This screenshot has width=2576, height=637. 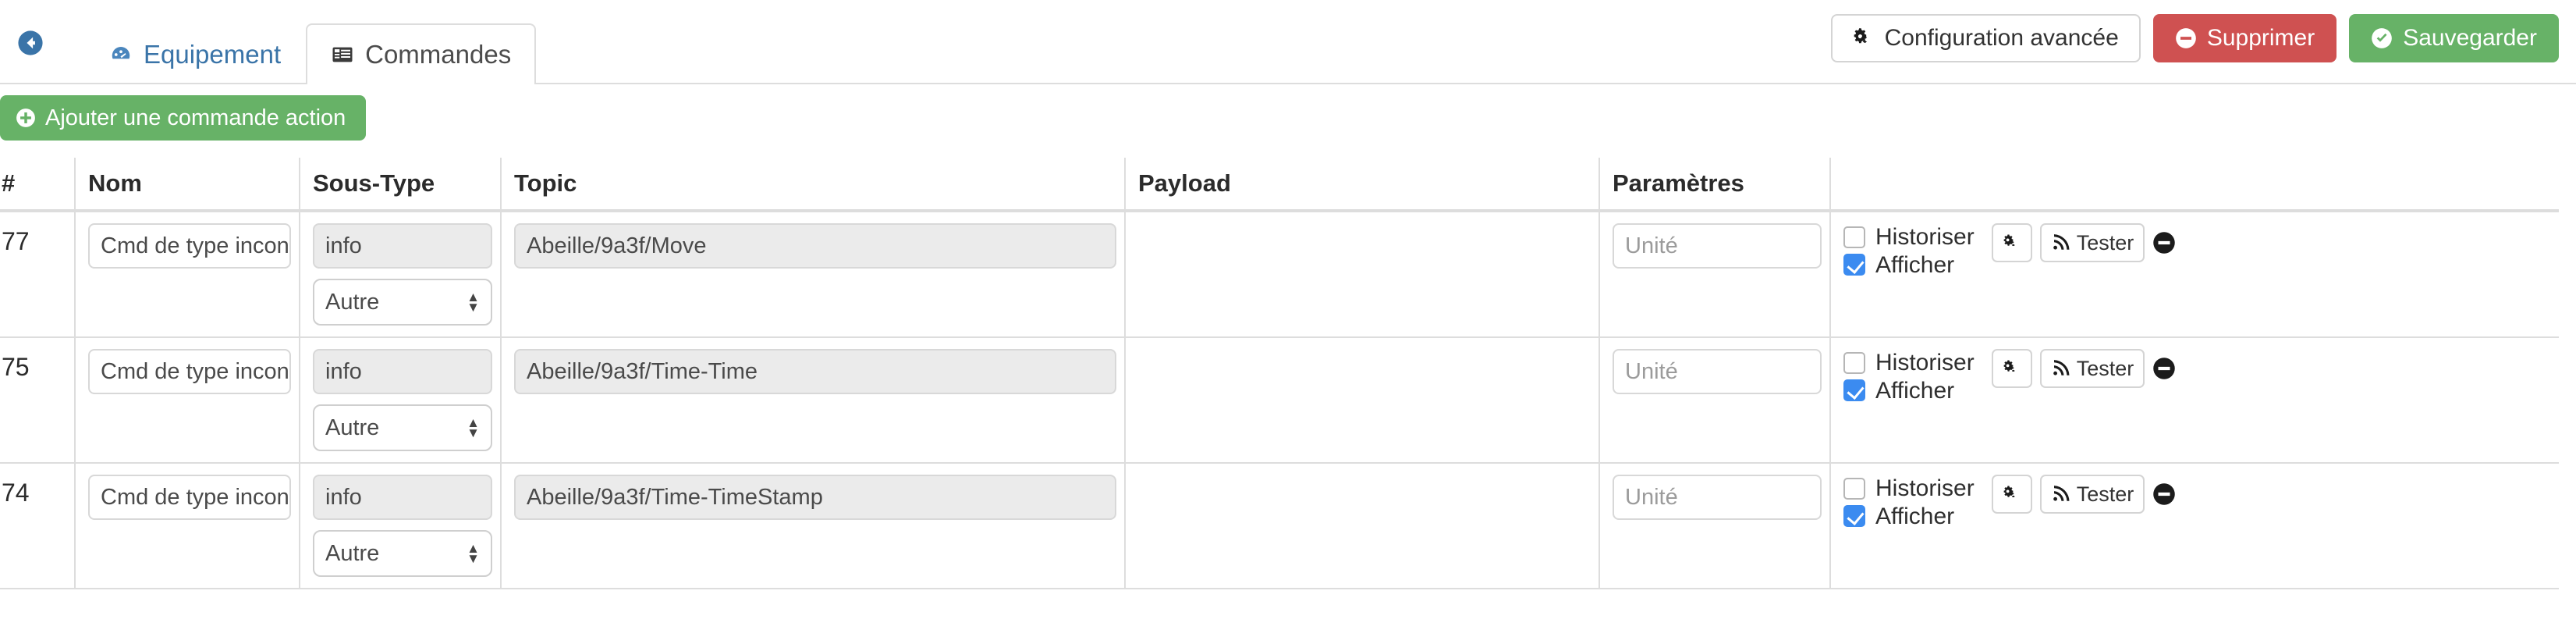 What do you see at coordinates (1925, 362) in the screenshot?
I see `historiser-label: Historiser` at bounding box center [1925, 362].